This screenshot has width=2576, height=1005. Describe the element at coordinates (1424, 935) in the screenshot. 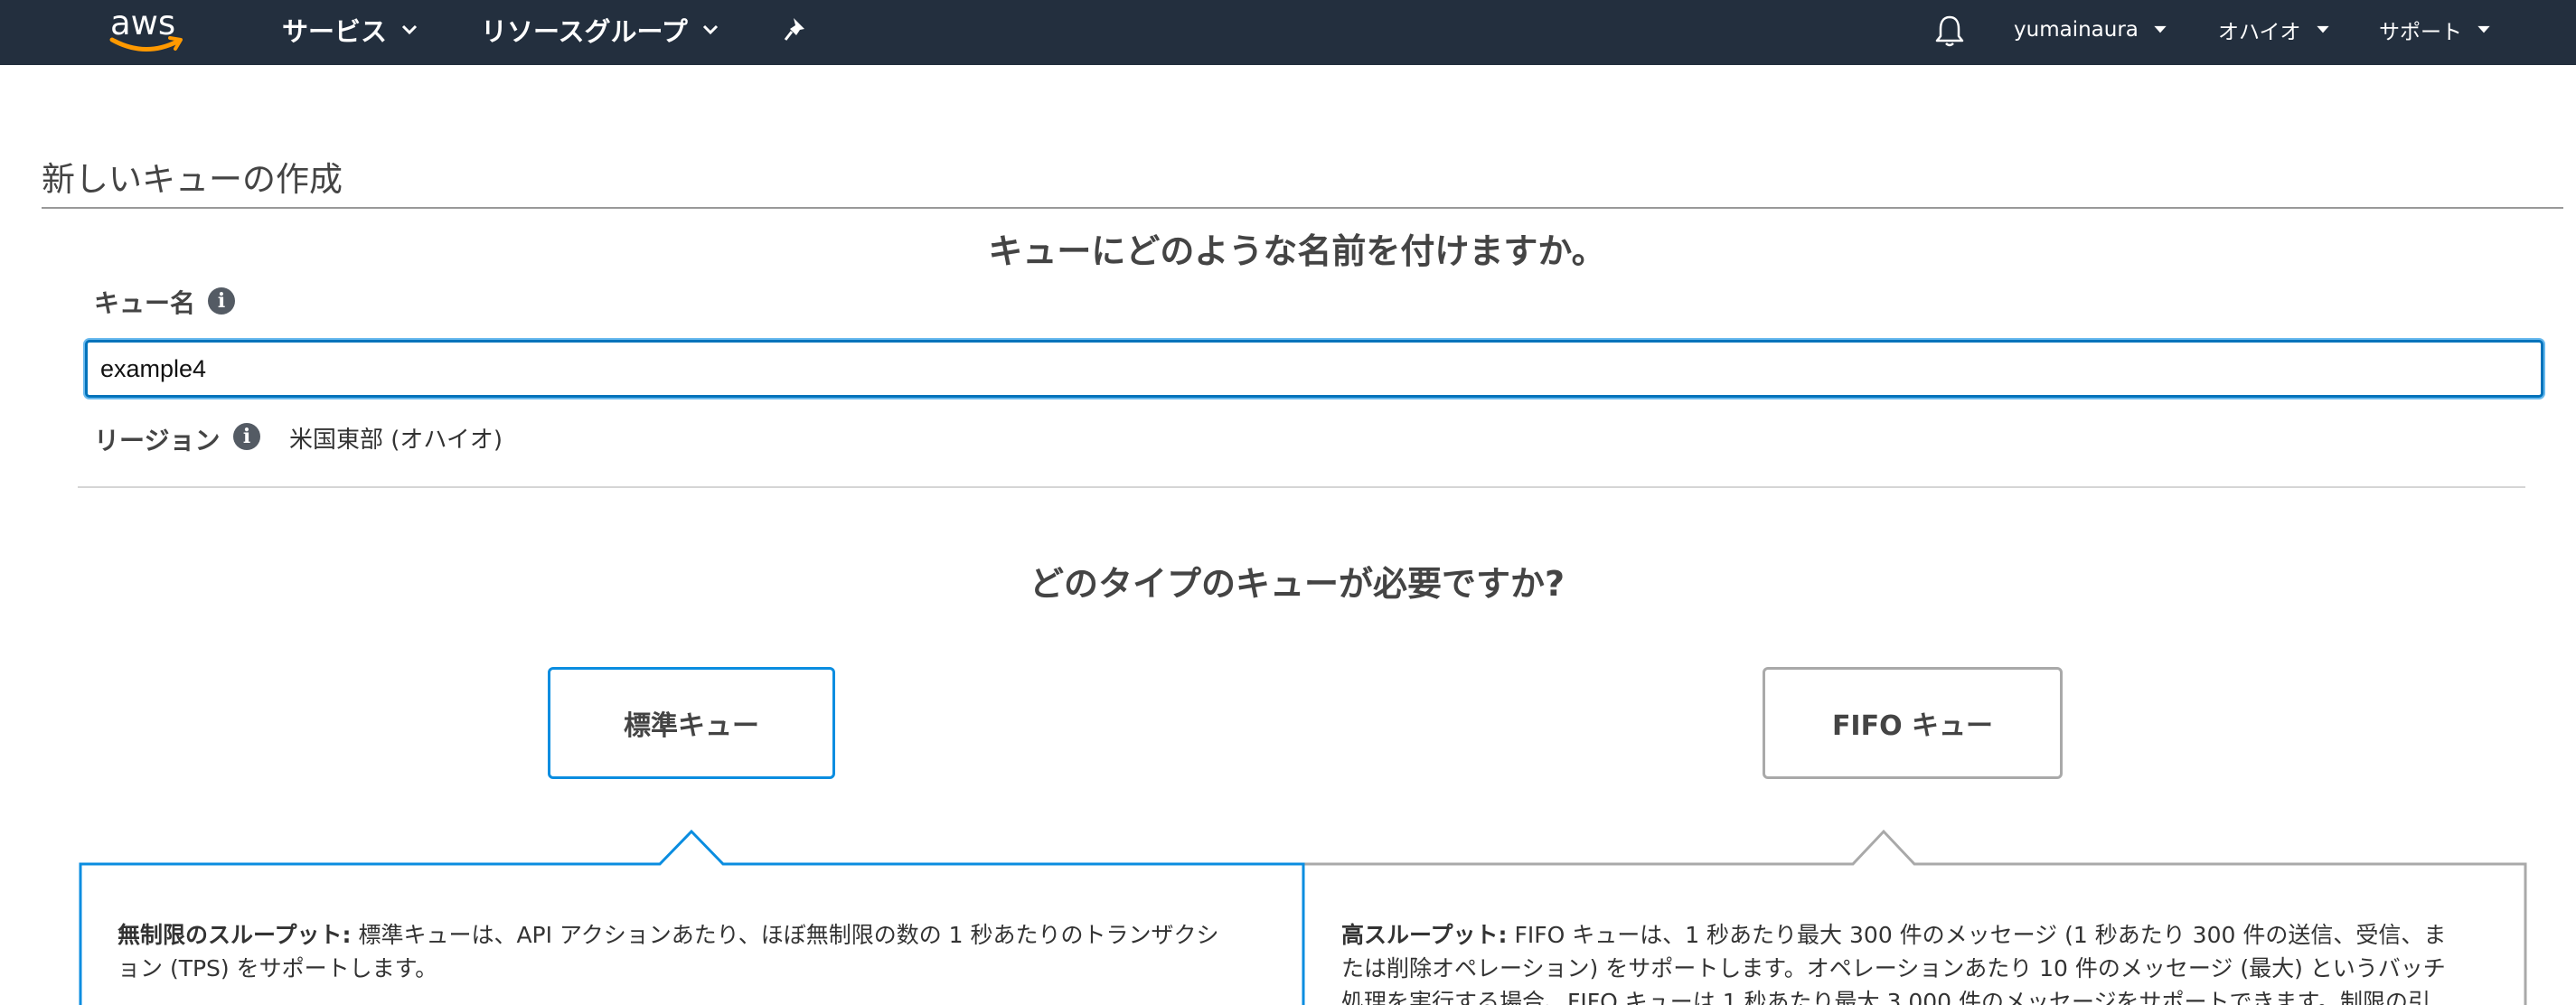

I see `fifo-desc-title: 高スループット:` at that location.